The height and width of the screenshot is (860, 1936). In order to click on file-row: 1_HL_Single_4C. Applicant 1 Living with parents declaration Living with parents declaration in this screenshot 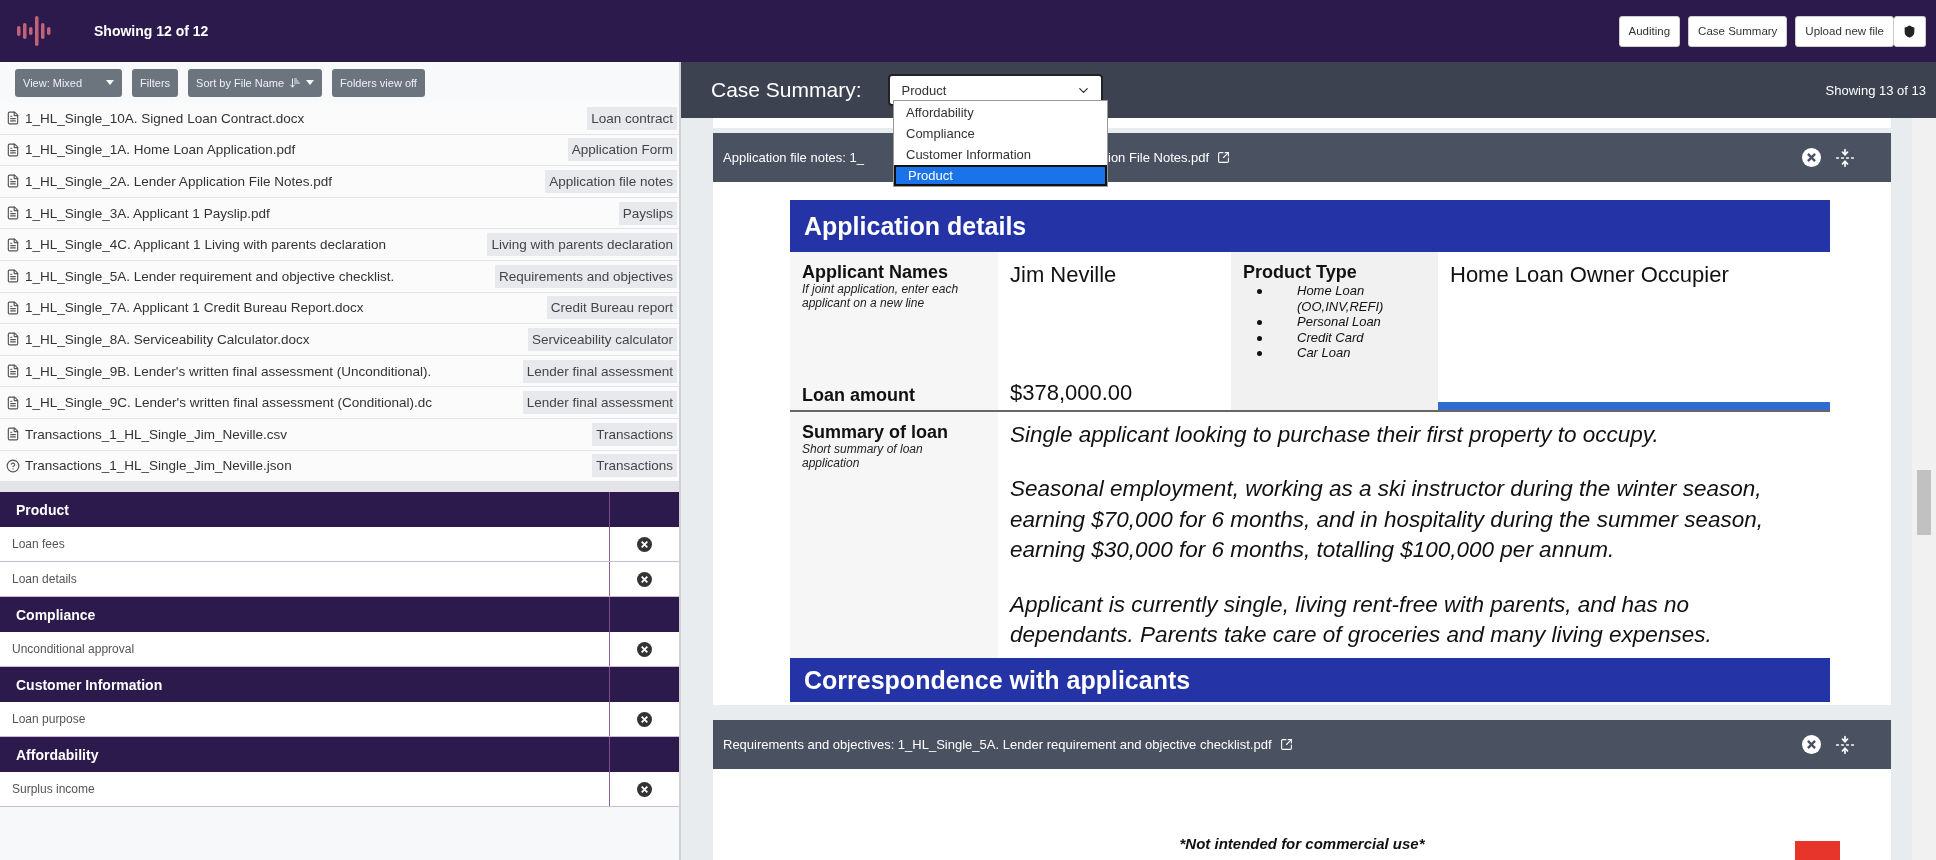, I will do `click(339, 245)`.